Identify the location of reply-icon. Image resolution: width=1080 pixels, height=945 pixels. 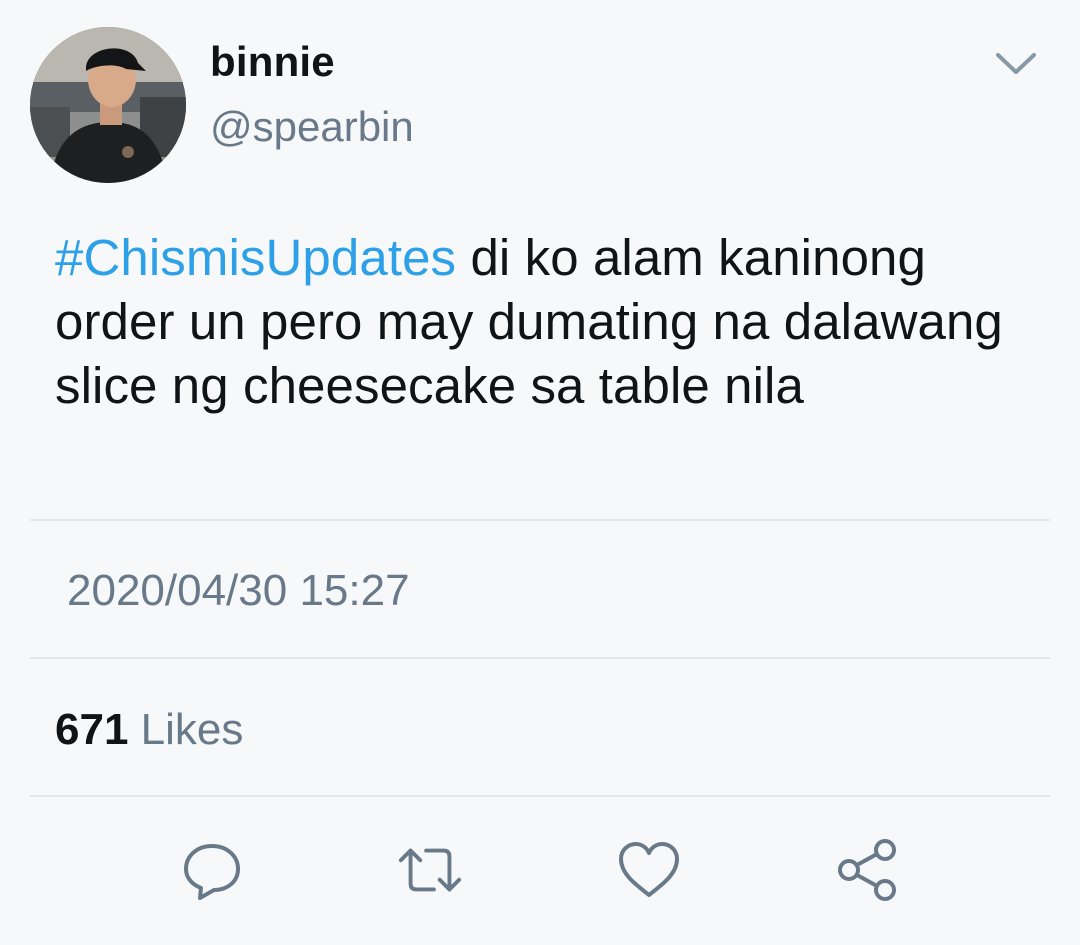
(212, 872).